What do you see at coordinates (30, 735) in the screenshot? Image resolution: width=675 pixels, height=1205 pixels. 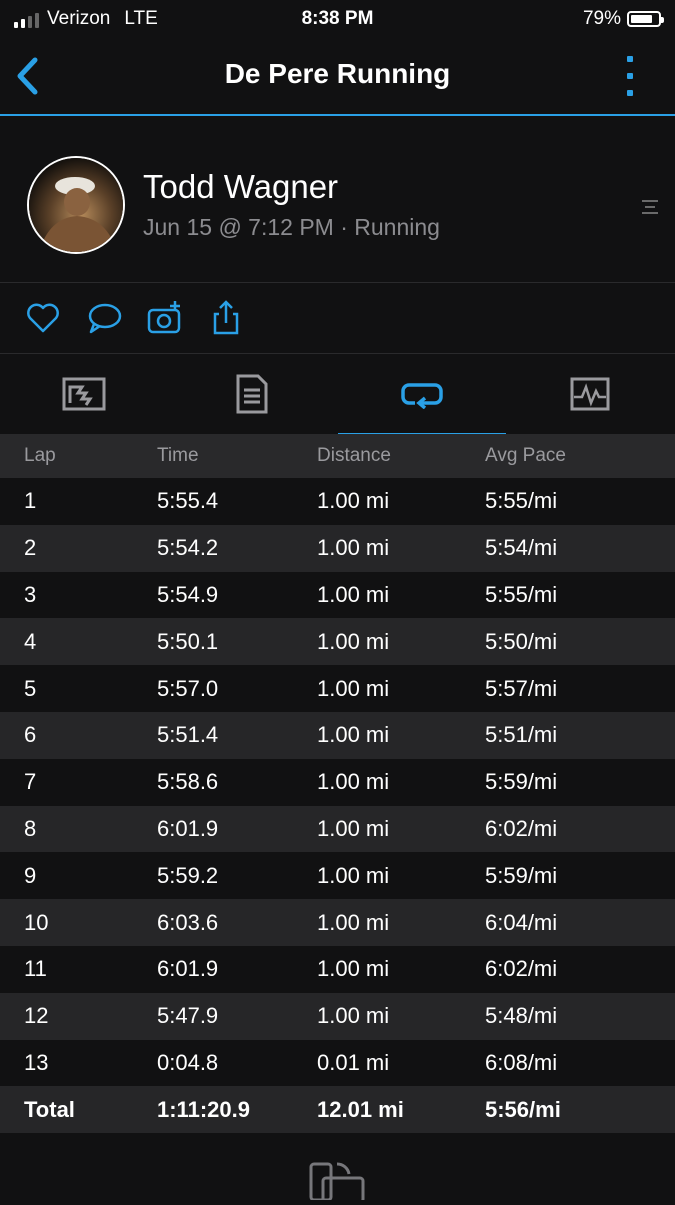 I see `lap-number: 6` at bounding box center [30, 735].